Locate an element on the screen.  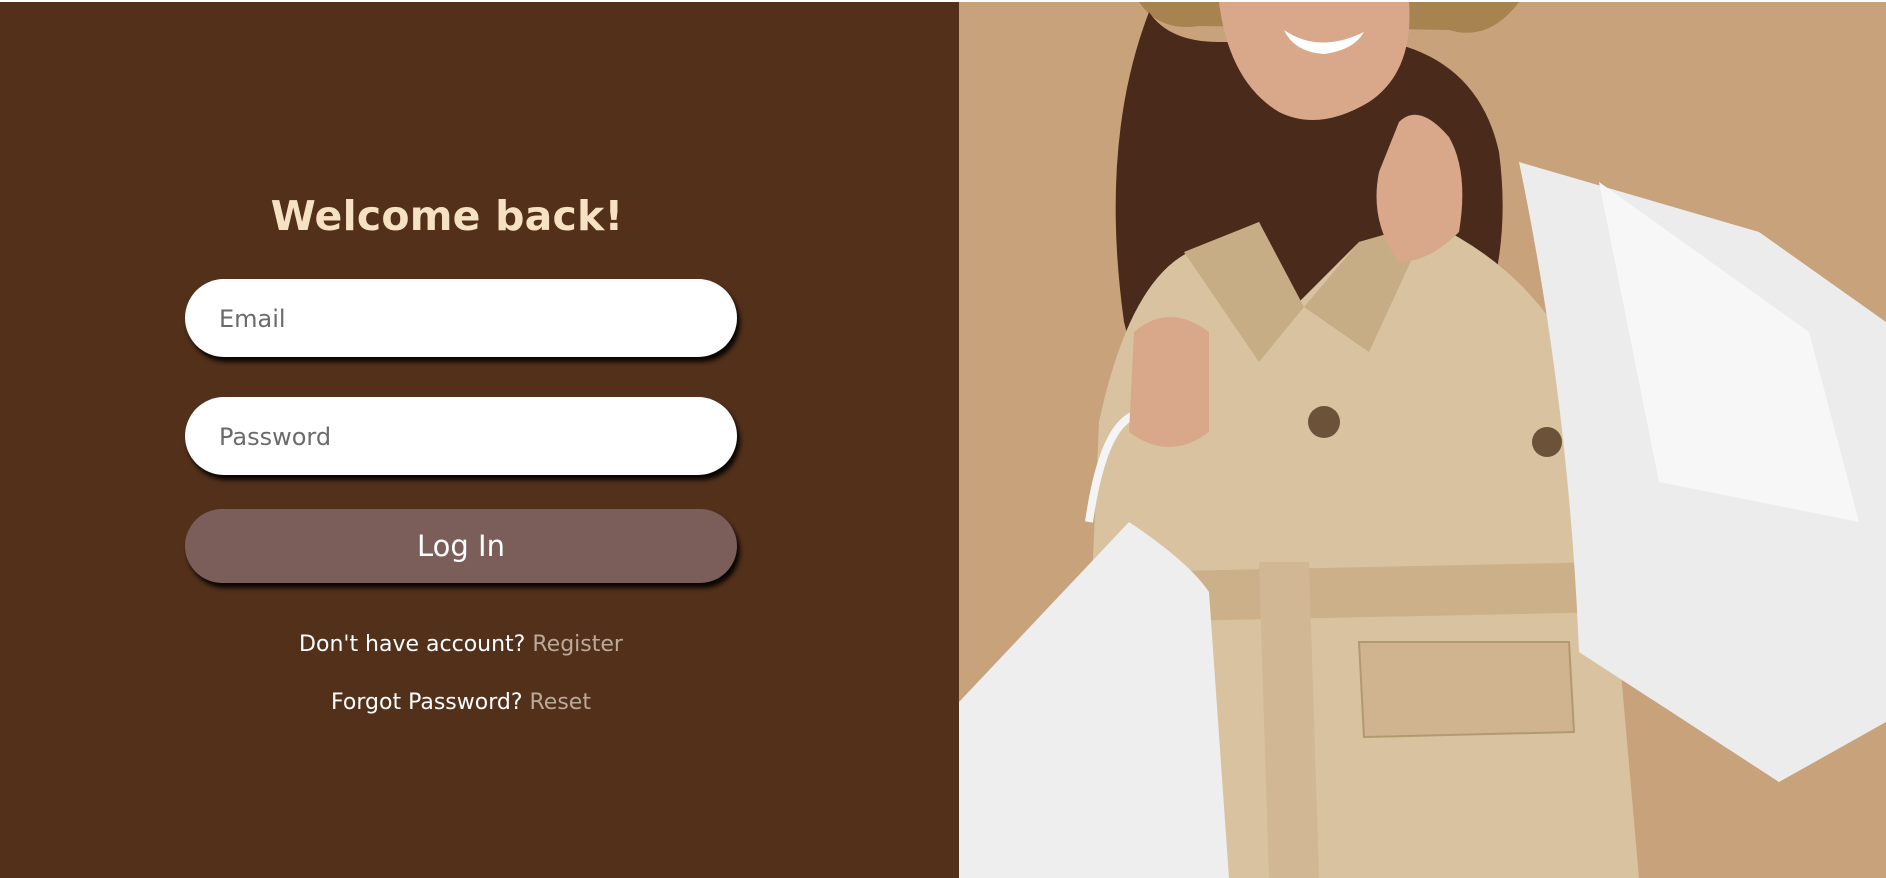
register-line: Don't have account? Register is located at coordinates (461, 644).